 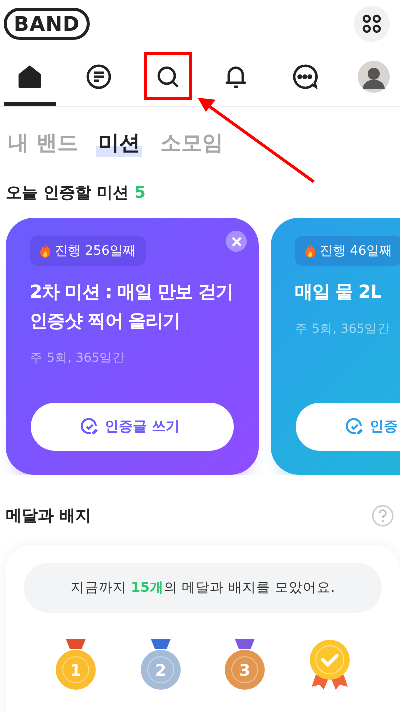 What do you see at coordinates (76, 192) in the screenshot?
I see `section-title: 오늘 인증할 미션 5` at bounding box center [76, 192].